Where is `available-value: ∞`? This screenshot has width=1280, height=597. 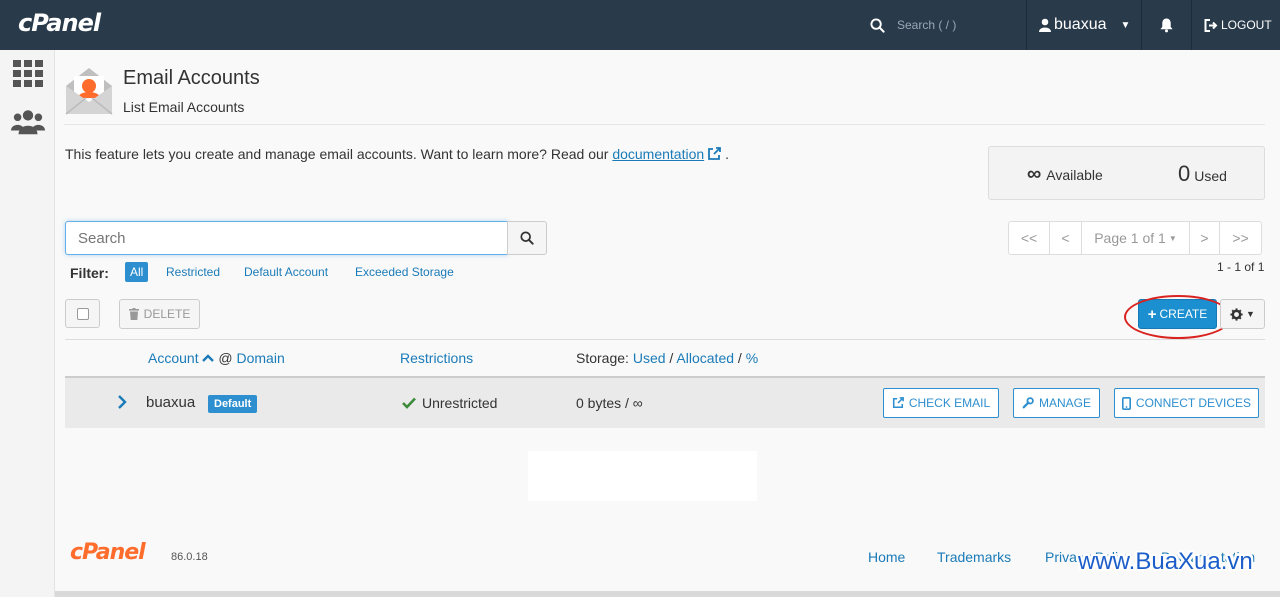 available-value: ∞ is located at coordinates (1034, 174).